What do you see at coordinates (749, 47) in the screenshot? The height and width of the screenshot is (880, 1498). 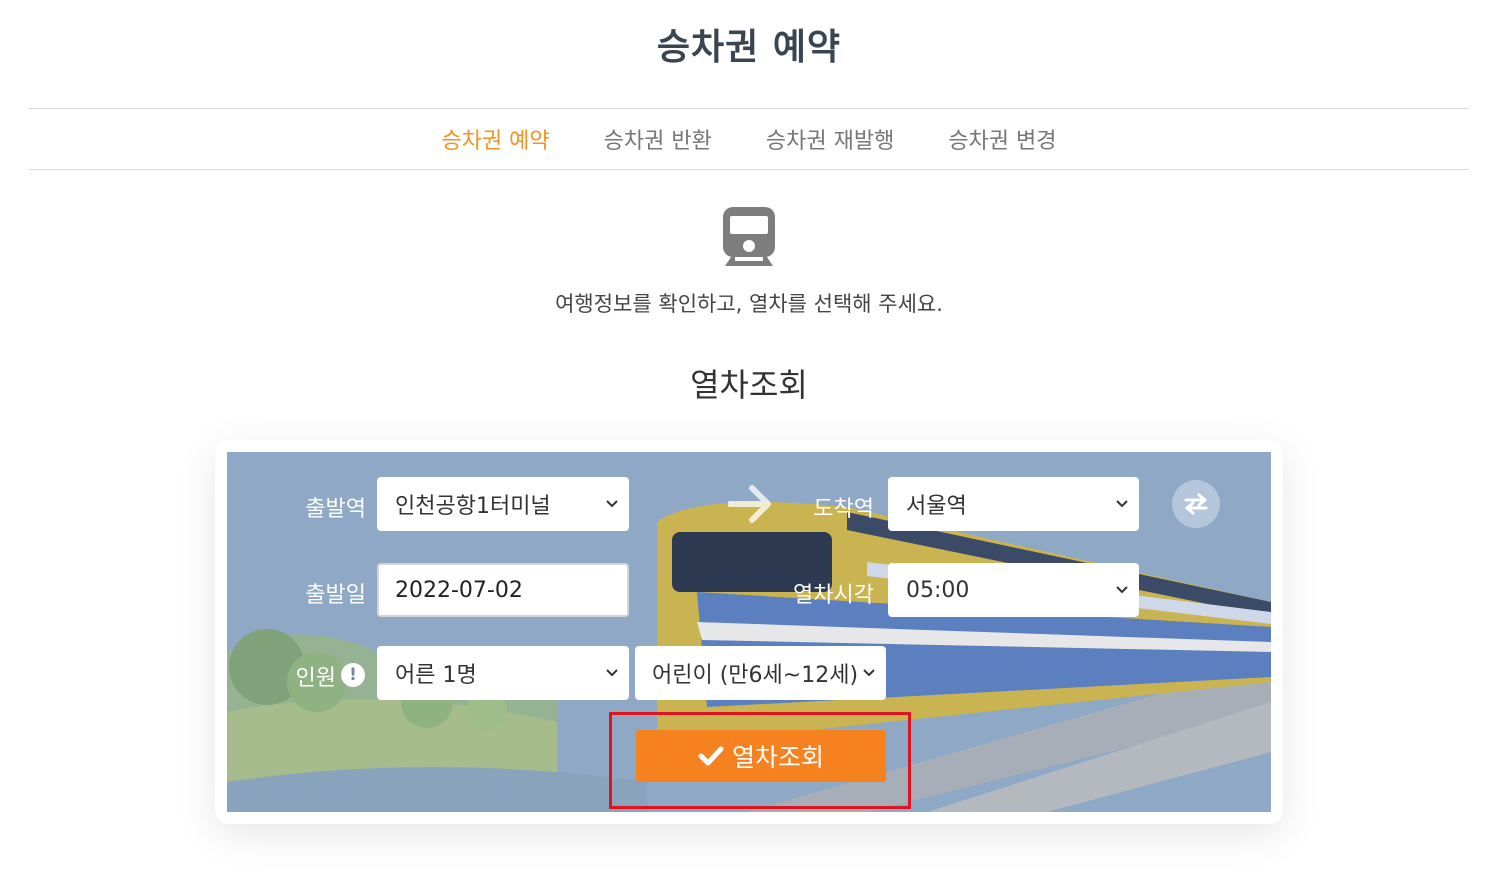 I see `page-title: 승차권 예약` at bounding box center [749, 47].